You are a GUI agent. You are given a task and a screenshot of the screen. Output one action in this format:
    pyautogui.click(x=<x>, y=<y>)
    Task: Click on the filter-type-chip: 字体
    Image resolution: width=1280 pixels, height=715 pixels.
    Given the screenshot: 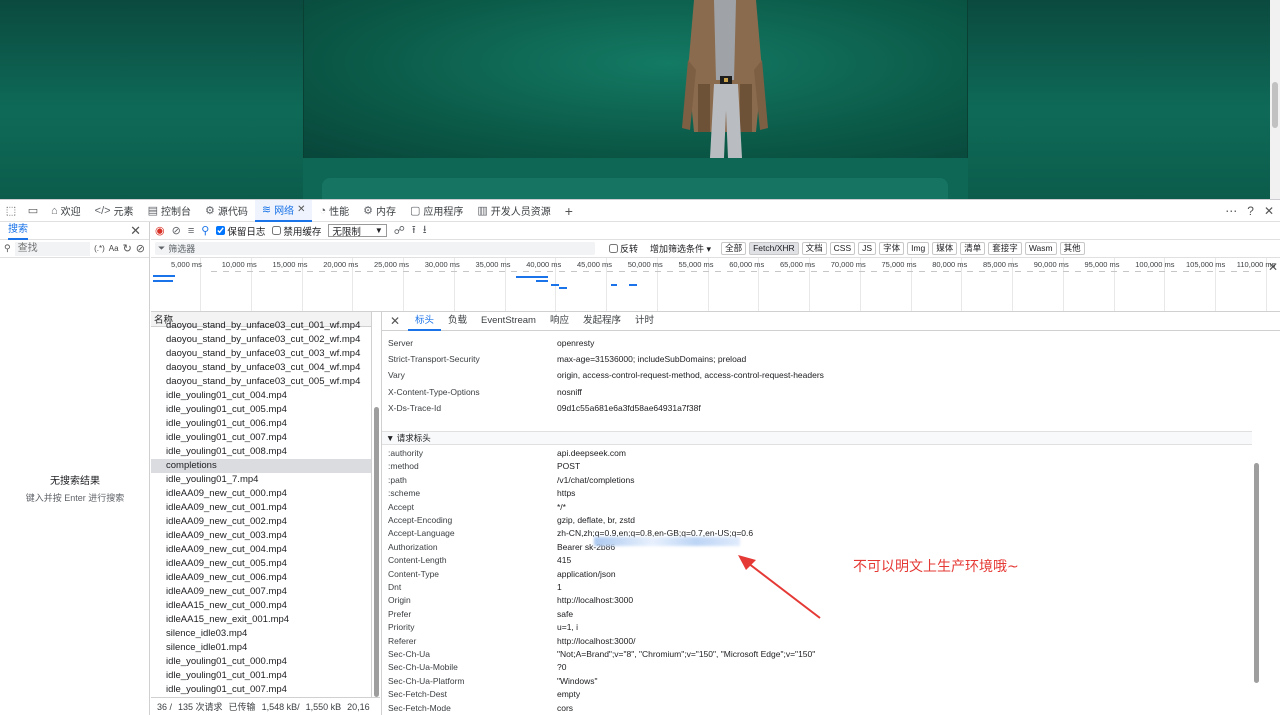 What is the action you would take?
    pyautogui.click(x=892, y=248)
    